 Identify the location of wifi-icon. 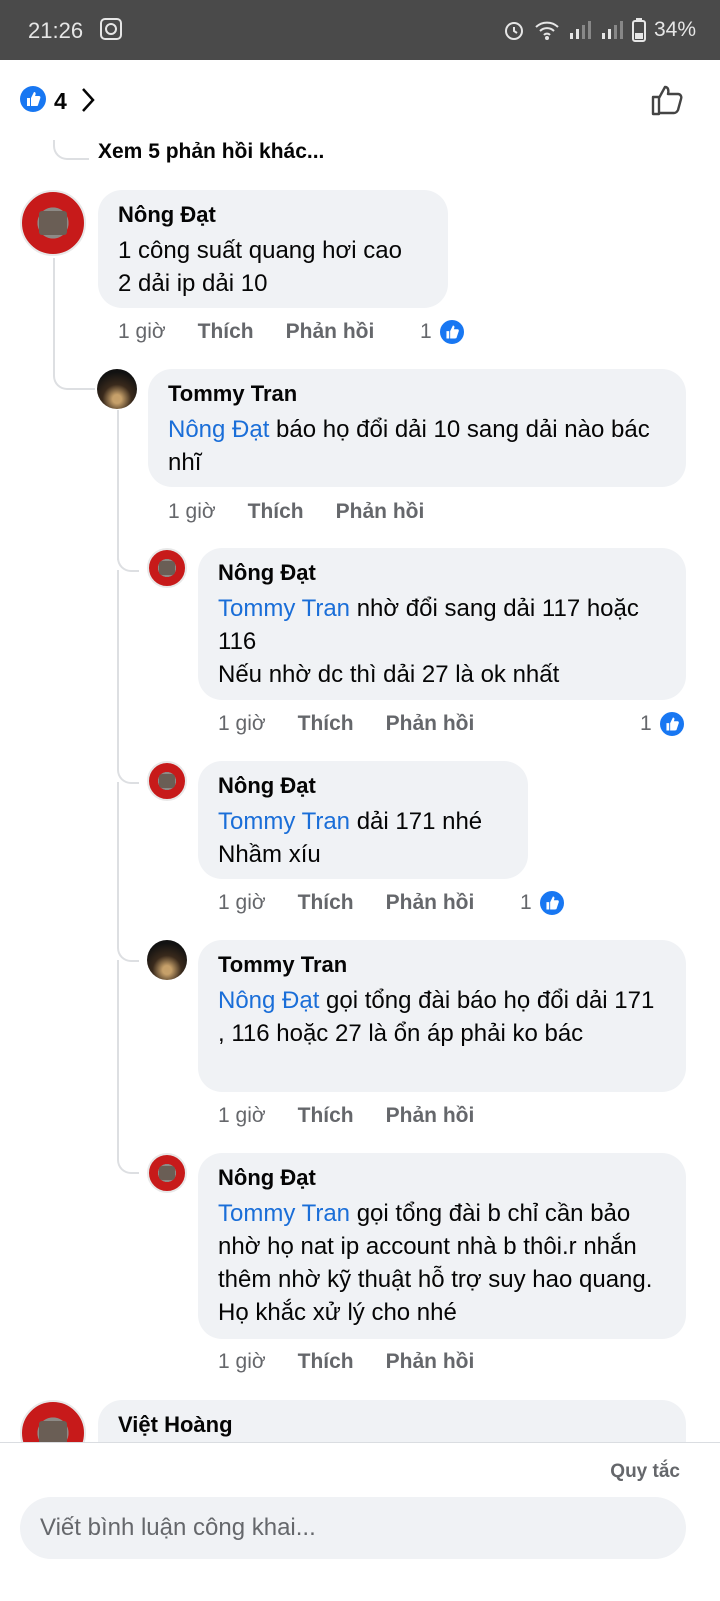
(547, 30).